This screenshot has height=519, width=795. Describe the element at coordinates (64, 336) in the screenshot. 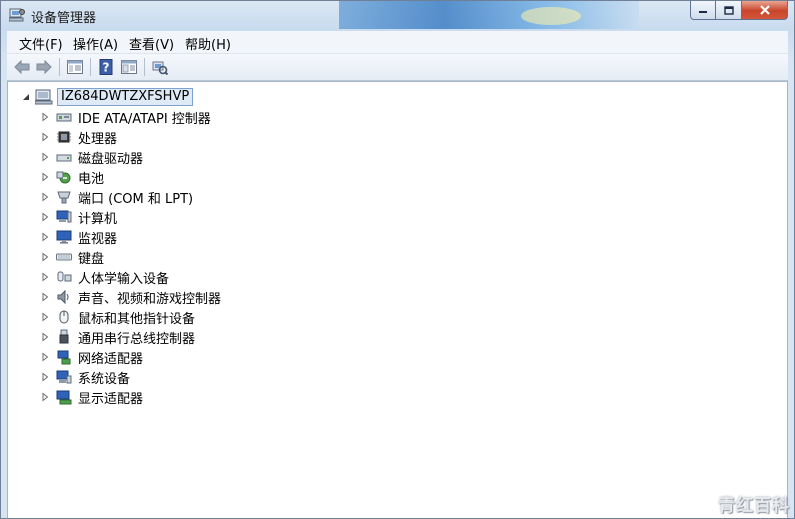

I see `usb-icon` at that location.